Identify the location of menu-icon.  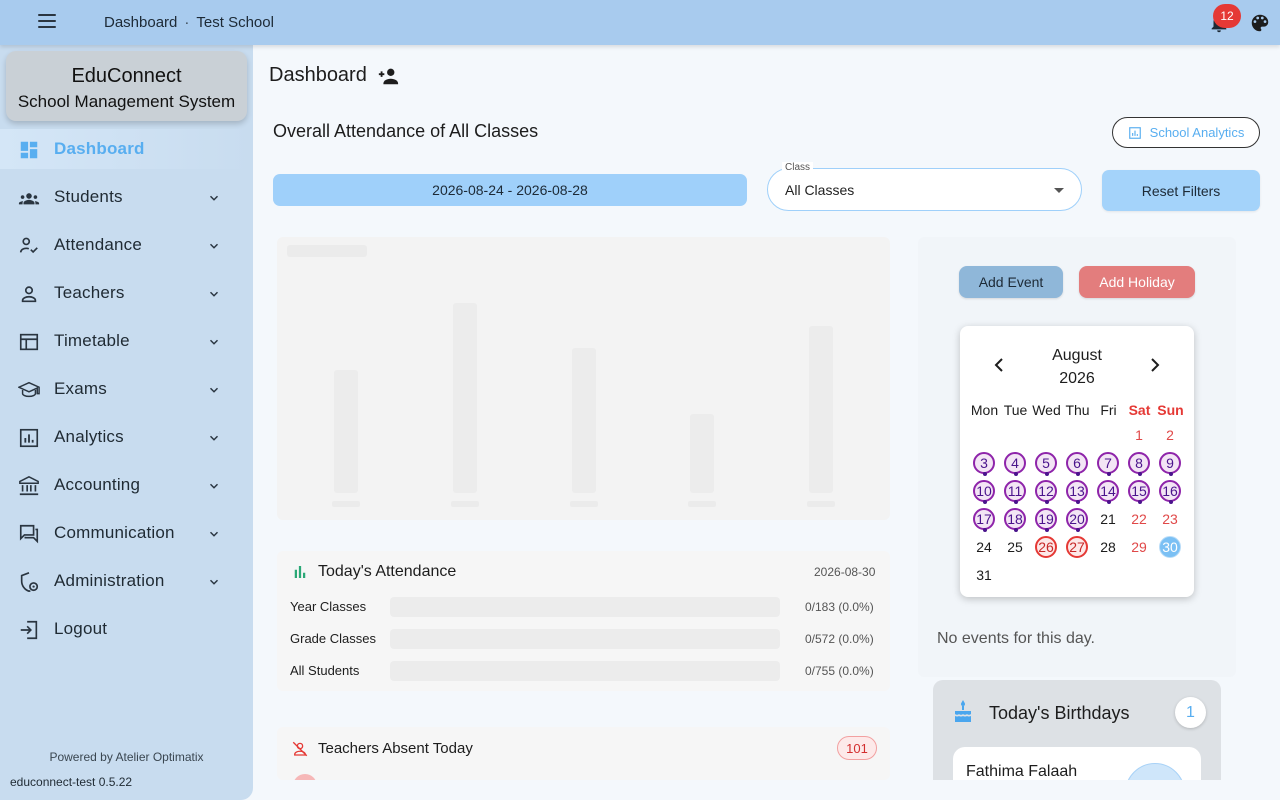
(47, 21).